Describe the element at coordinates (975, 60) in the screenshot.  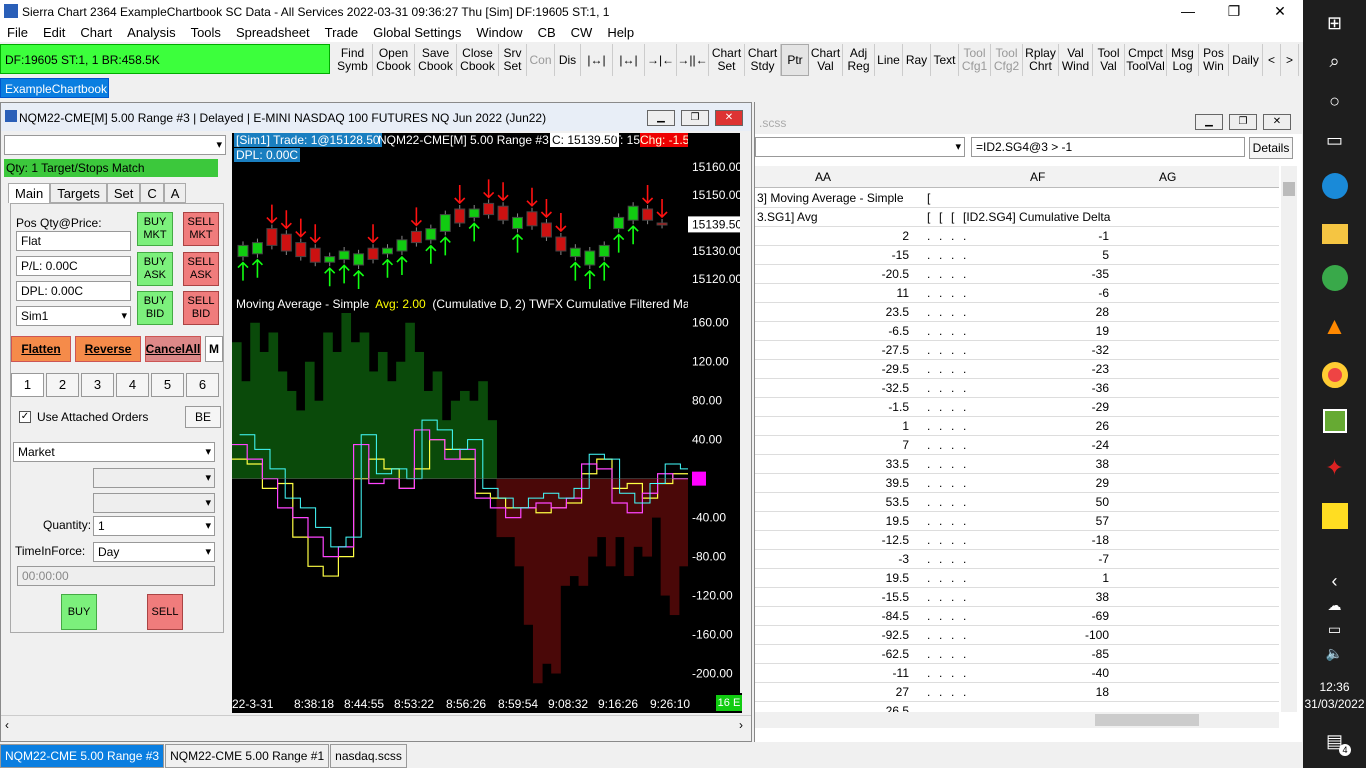
I see `toolbar-button: Tool Cfg1` at that location.